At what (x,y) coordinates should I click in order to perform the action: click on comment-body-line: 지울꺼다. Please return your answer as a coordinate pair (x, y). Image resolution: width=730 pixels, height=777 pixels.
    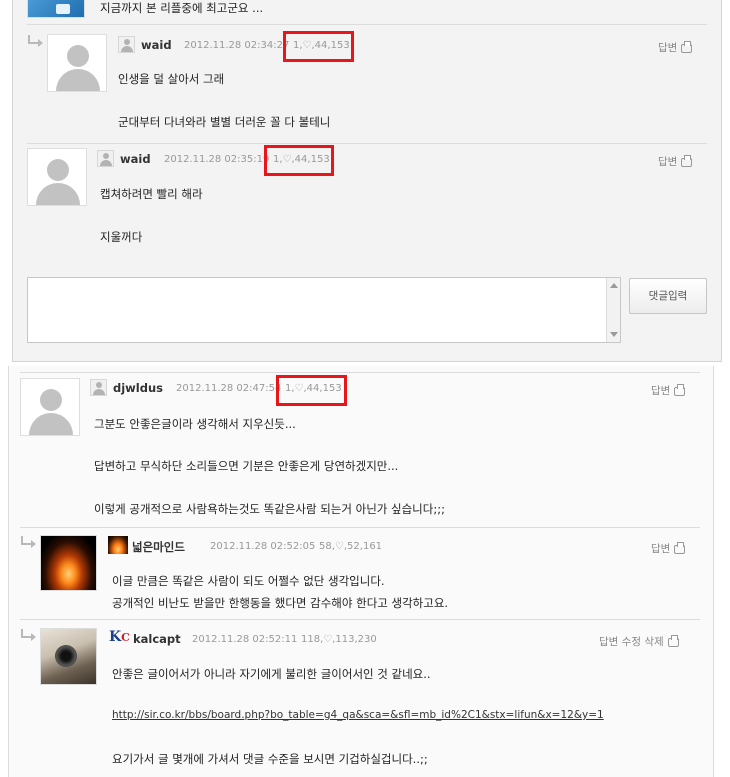
    Looking at the image, I should click on (121, 237).